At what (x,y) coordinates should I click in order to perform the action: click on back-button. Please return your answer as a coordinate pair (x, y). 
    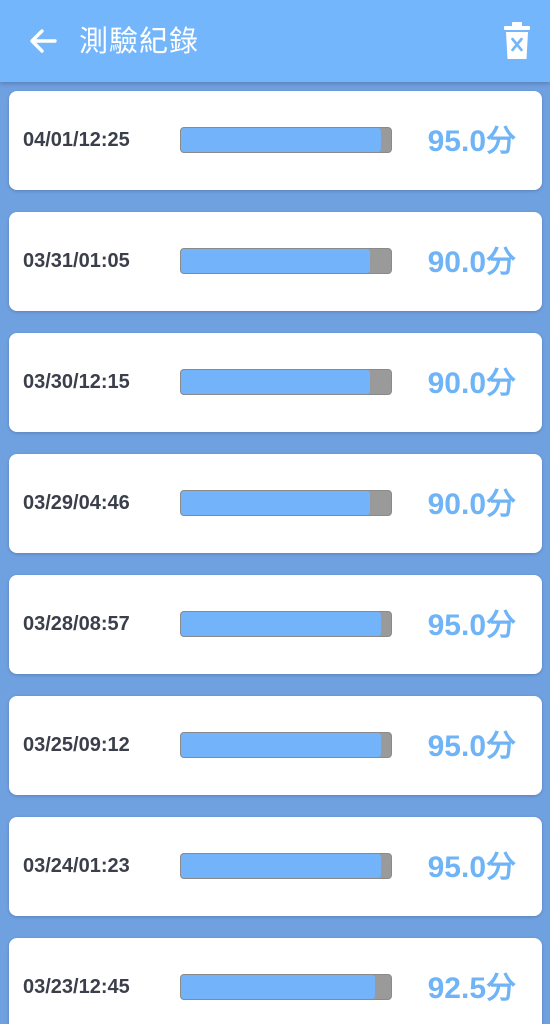
    Looking at the image, I should click on (43, 41).